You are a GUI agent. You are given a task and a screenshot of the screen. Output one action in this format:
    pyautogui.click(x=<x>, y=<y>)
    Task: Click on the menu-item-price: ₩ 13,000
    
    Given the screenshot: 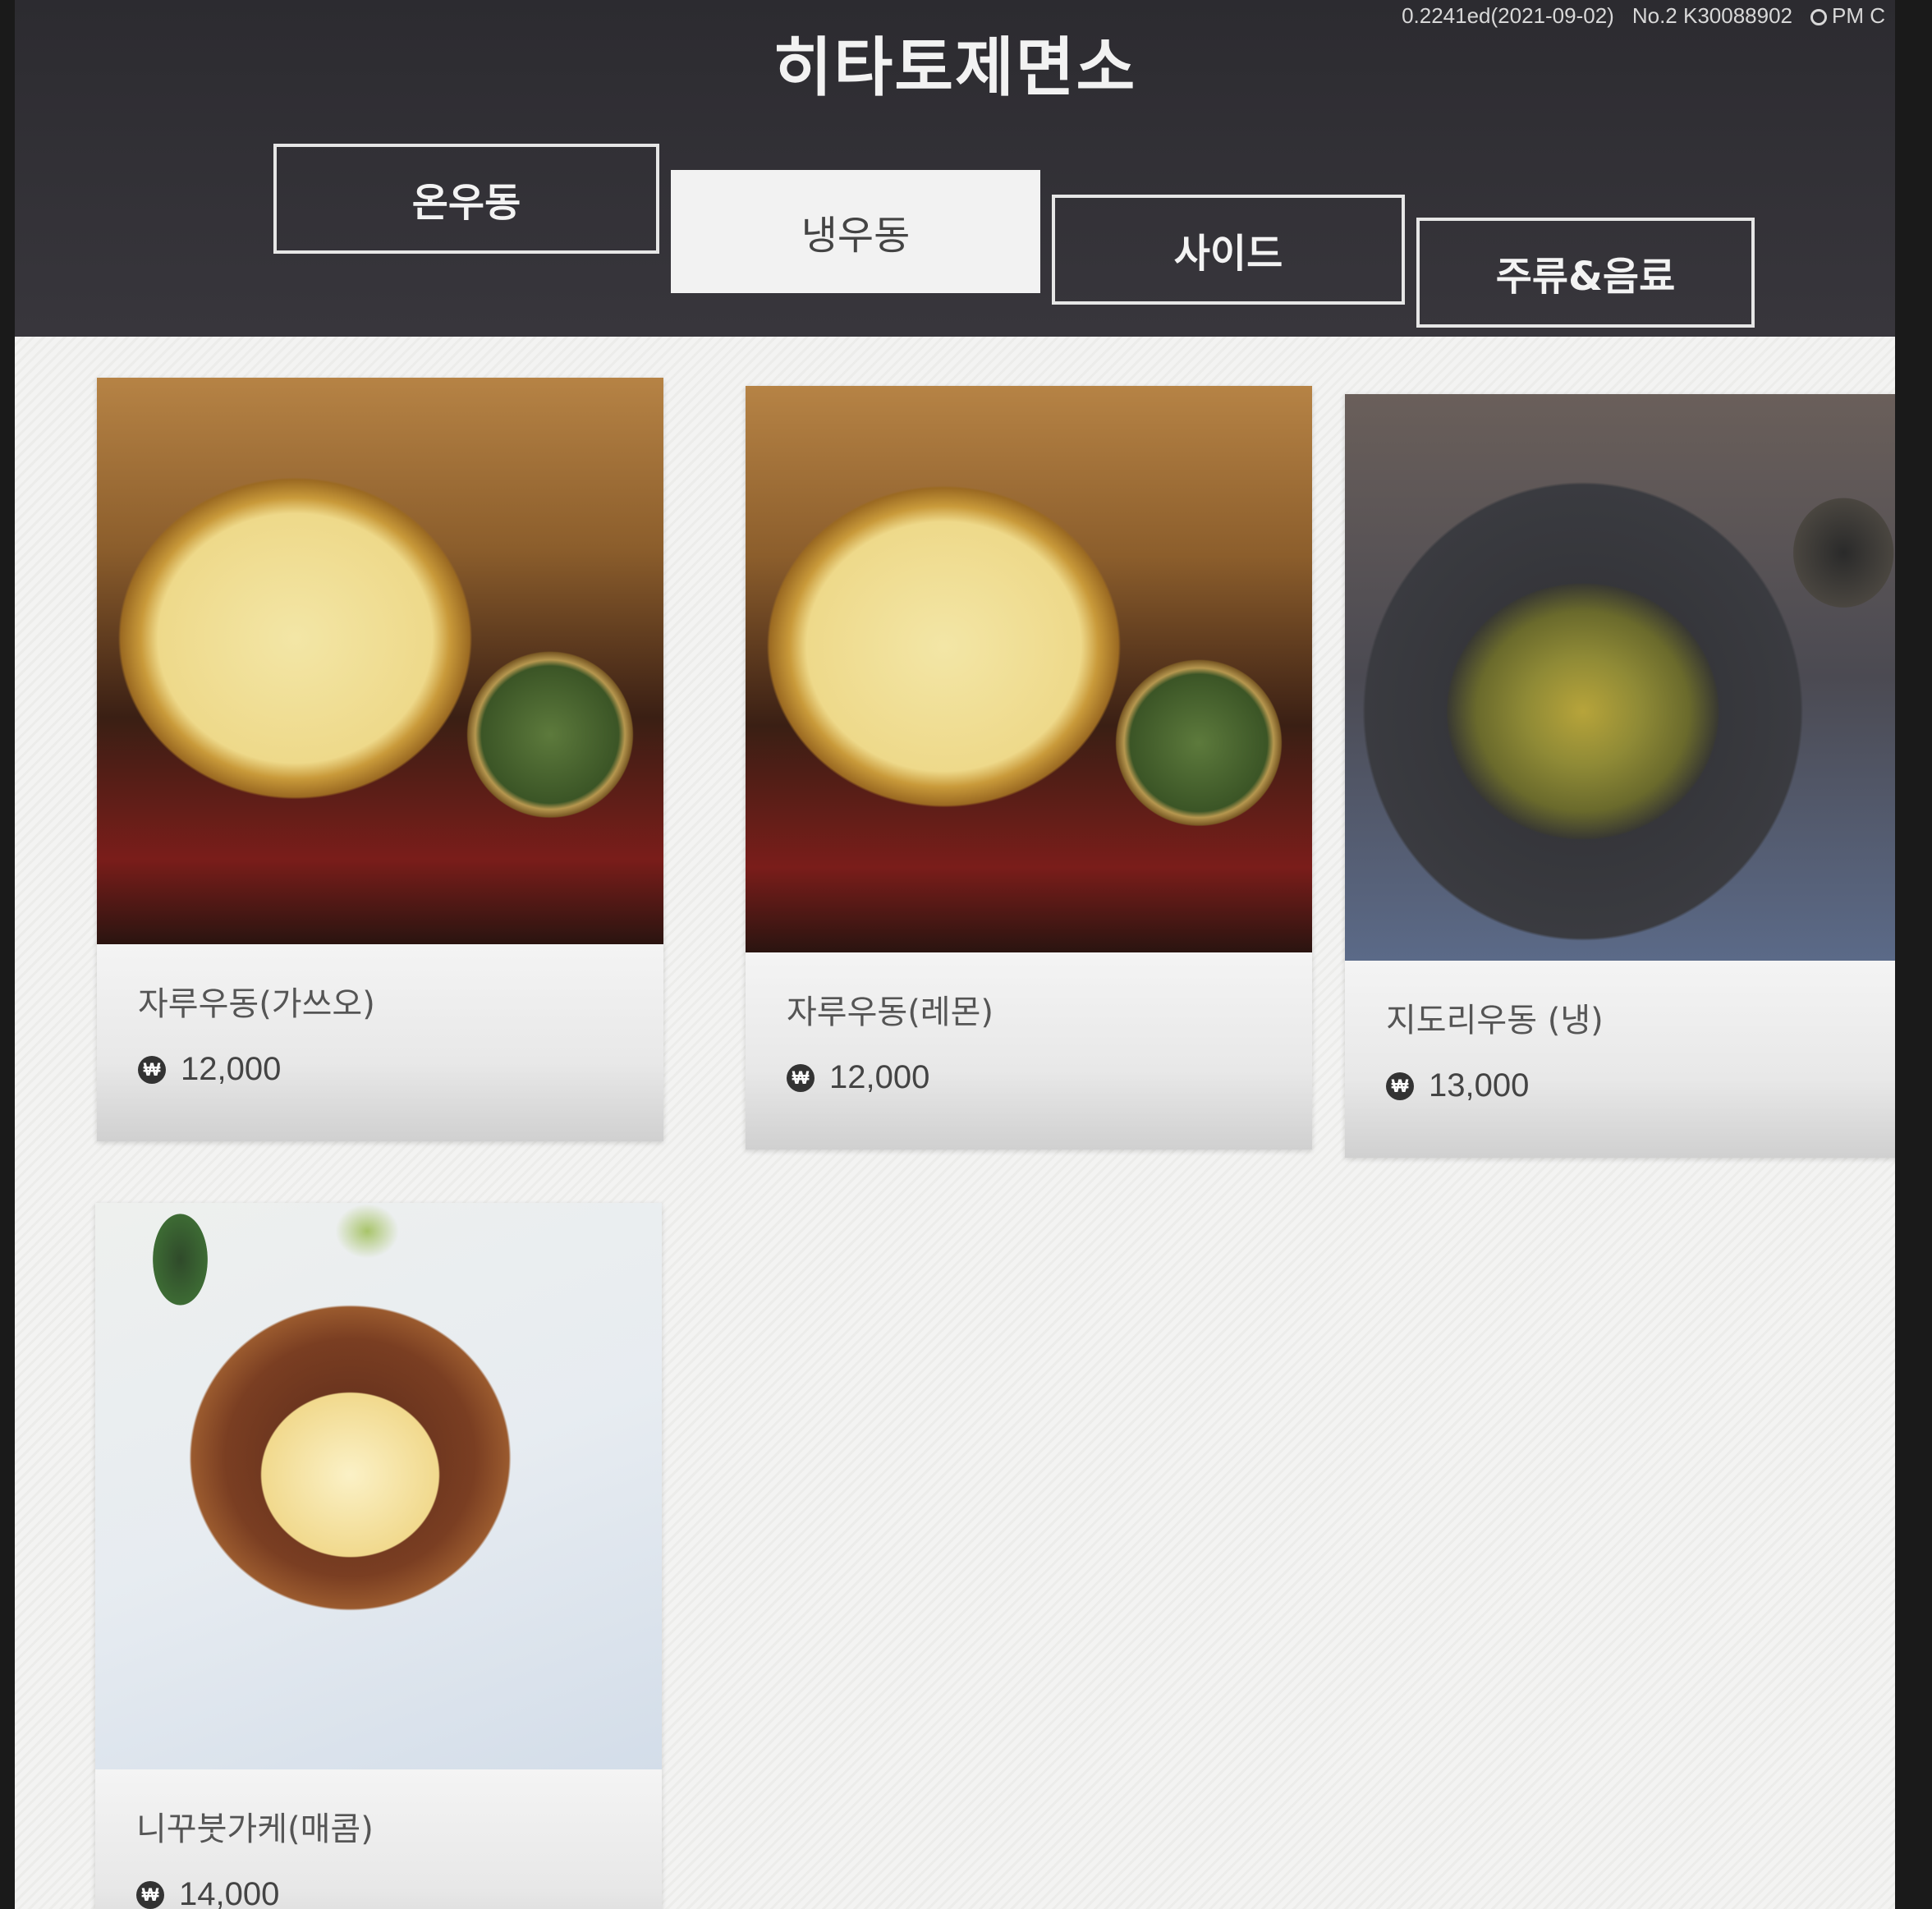 What is the action you would take?
    pyautogui.click(x=1457, y=1085)
    